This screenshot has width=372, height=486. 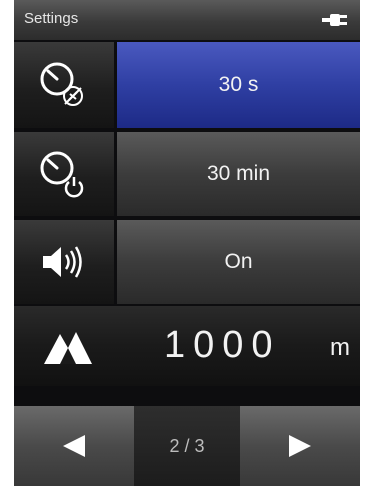 What do you see at coordinates (64, 262) in the screenshot?
I see `speaker-icon` at bounding box center [64, 262].